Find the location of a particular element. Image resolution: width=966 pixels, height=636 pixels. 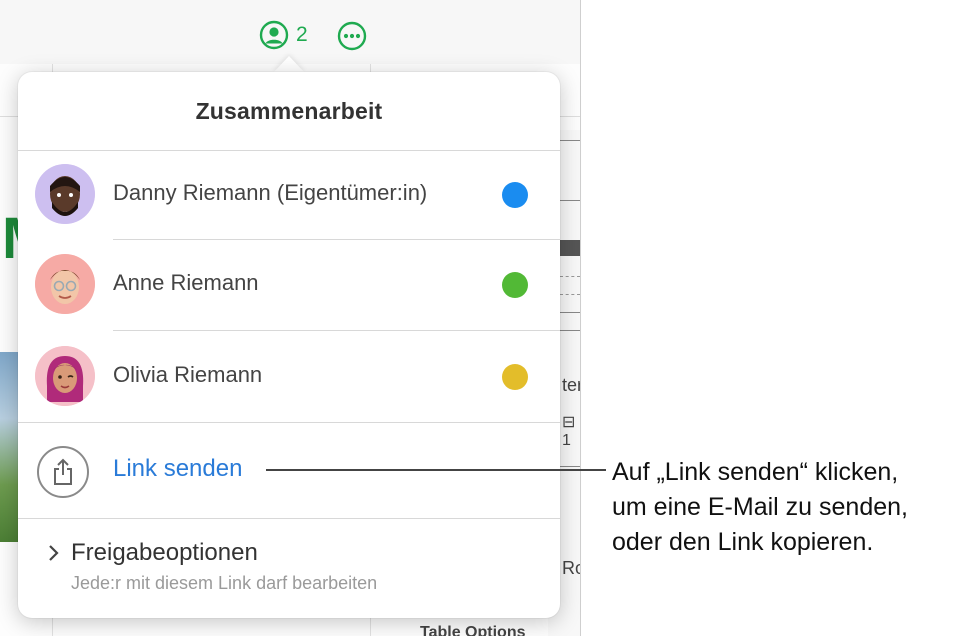

more-button is located at coordinates (352, 38).